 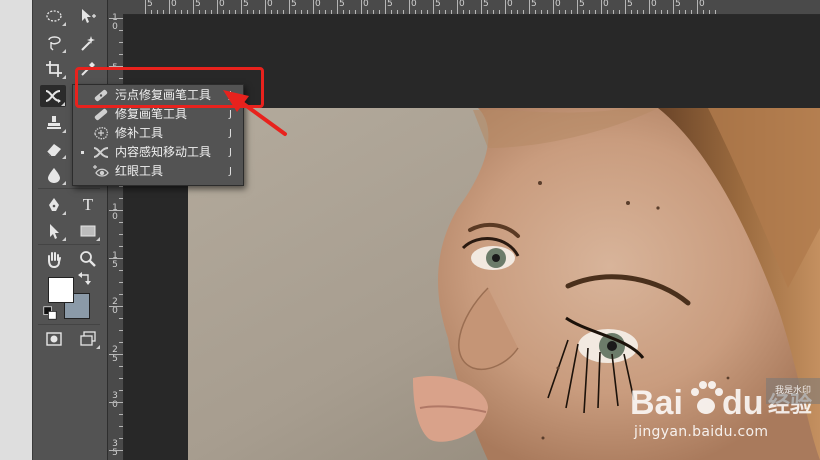 I want to click on stamp-icon, so click(x=54, y=122).